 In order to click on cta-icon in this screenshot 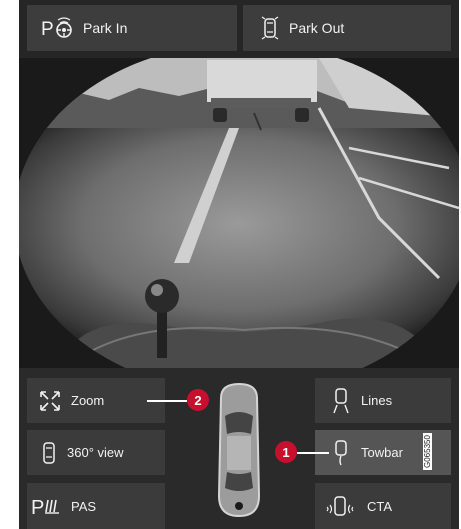, I will do `click(345, 506)`.